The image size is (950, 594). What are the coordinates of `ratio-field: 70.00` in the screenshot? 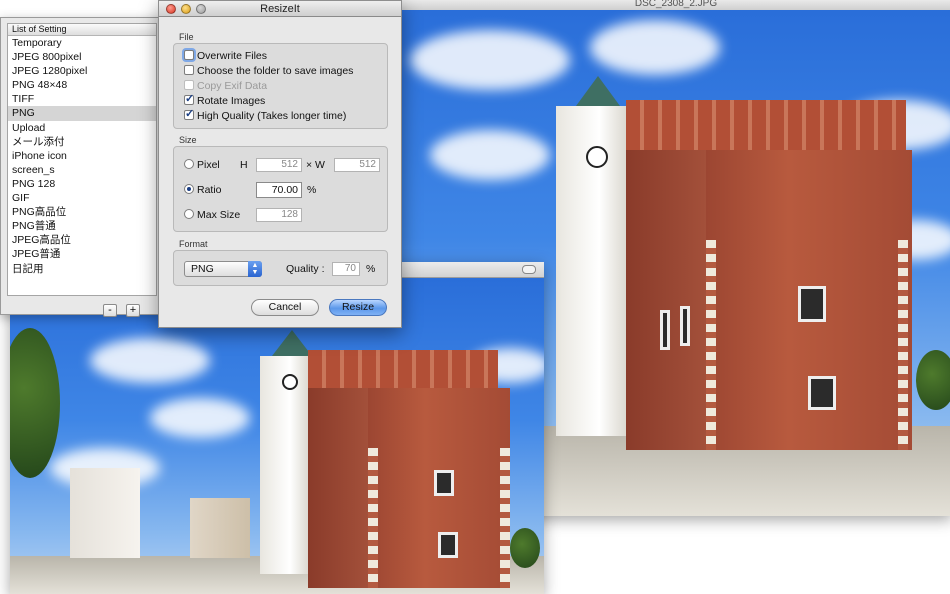 It's located at (279, 190).